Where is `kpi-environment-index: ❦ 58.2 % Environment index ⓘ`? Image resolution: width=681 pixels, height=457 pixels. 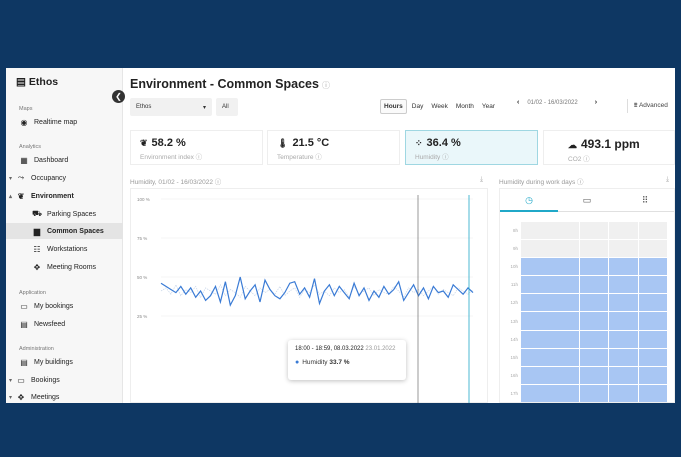 kpi-environment-index: ❦ 58.2 % Environment index ⓘ is located at coordinates (196, 147).